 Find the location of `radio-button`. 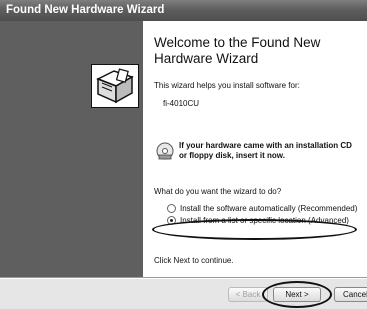

radio-button is located at coordinates (171, 208).